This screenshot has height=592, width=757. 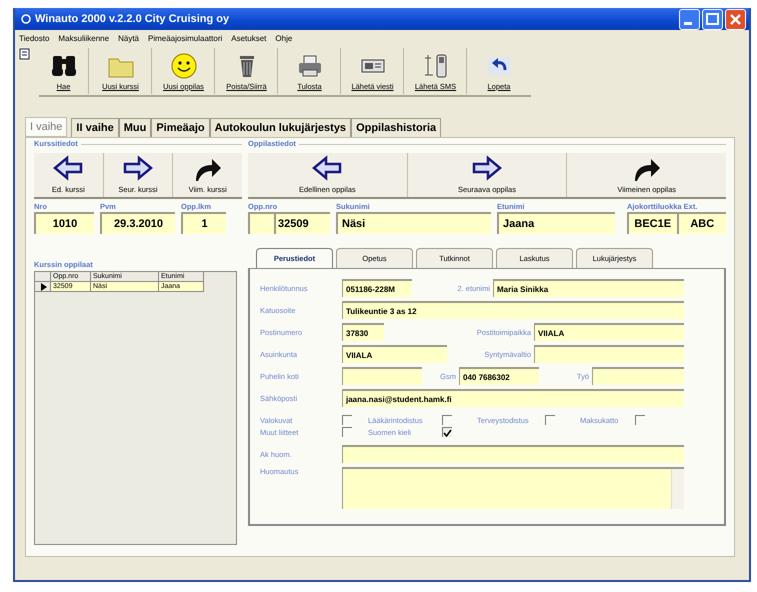 What do you see at coordinates (180, 127) in the screenshot?
I see `tab: Pimeäajo` at bounding box center [180, 127].